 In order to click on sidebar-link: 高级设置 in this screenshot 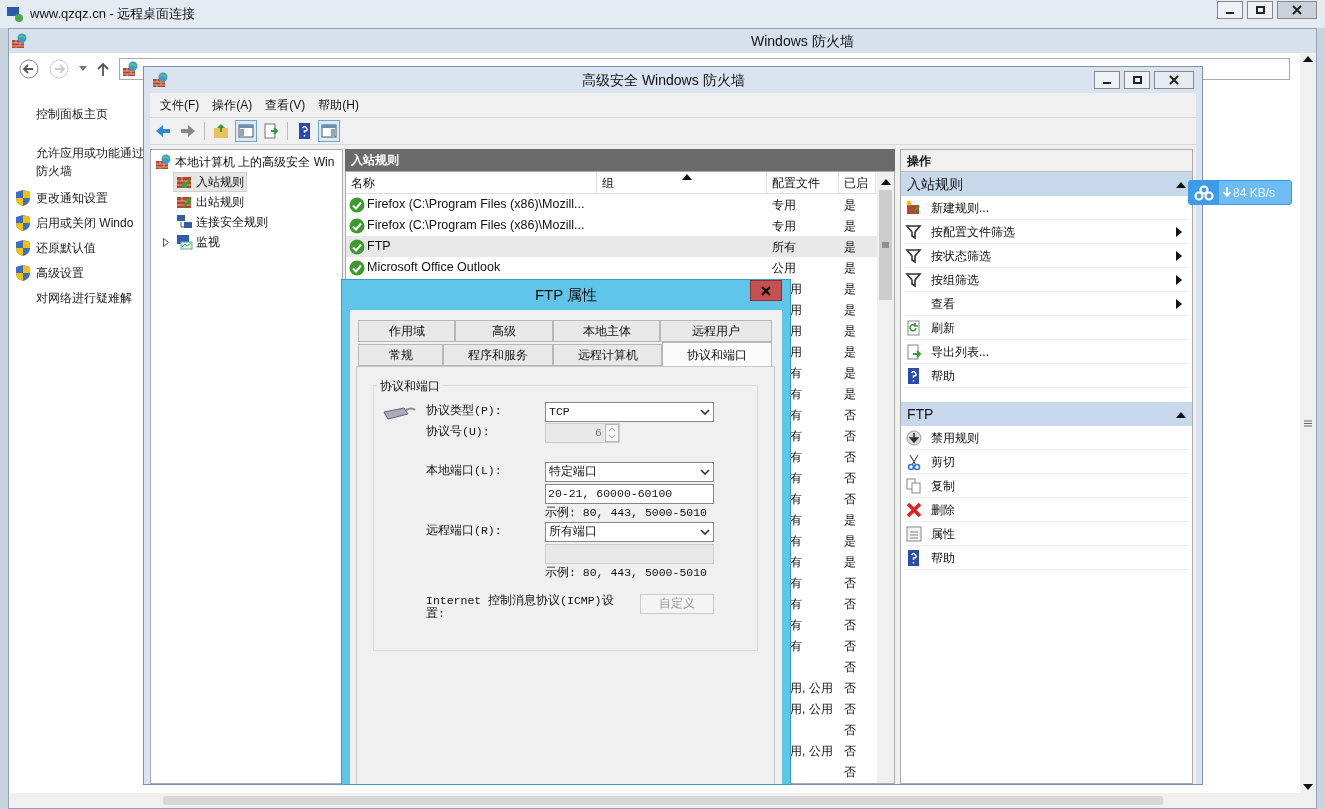, I will do `click(90, 273)`.